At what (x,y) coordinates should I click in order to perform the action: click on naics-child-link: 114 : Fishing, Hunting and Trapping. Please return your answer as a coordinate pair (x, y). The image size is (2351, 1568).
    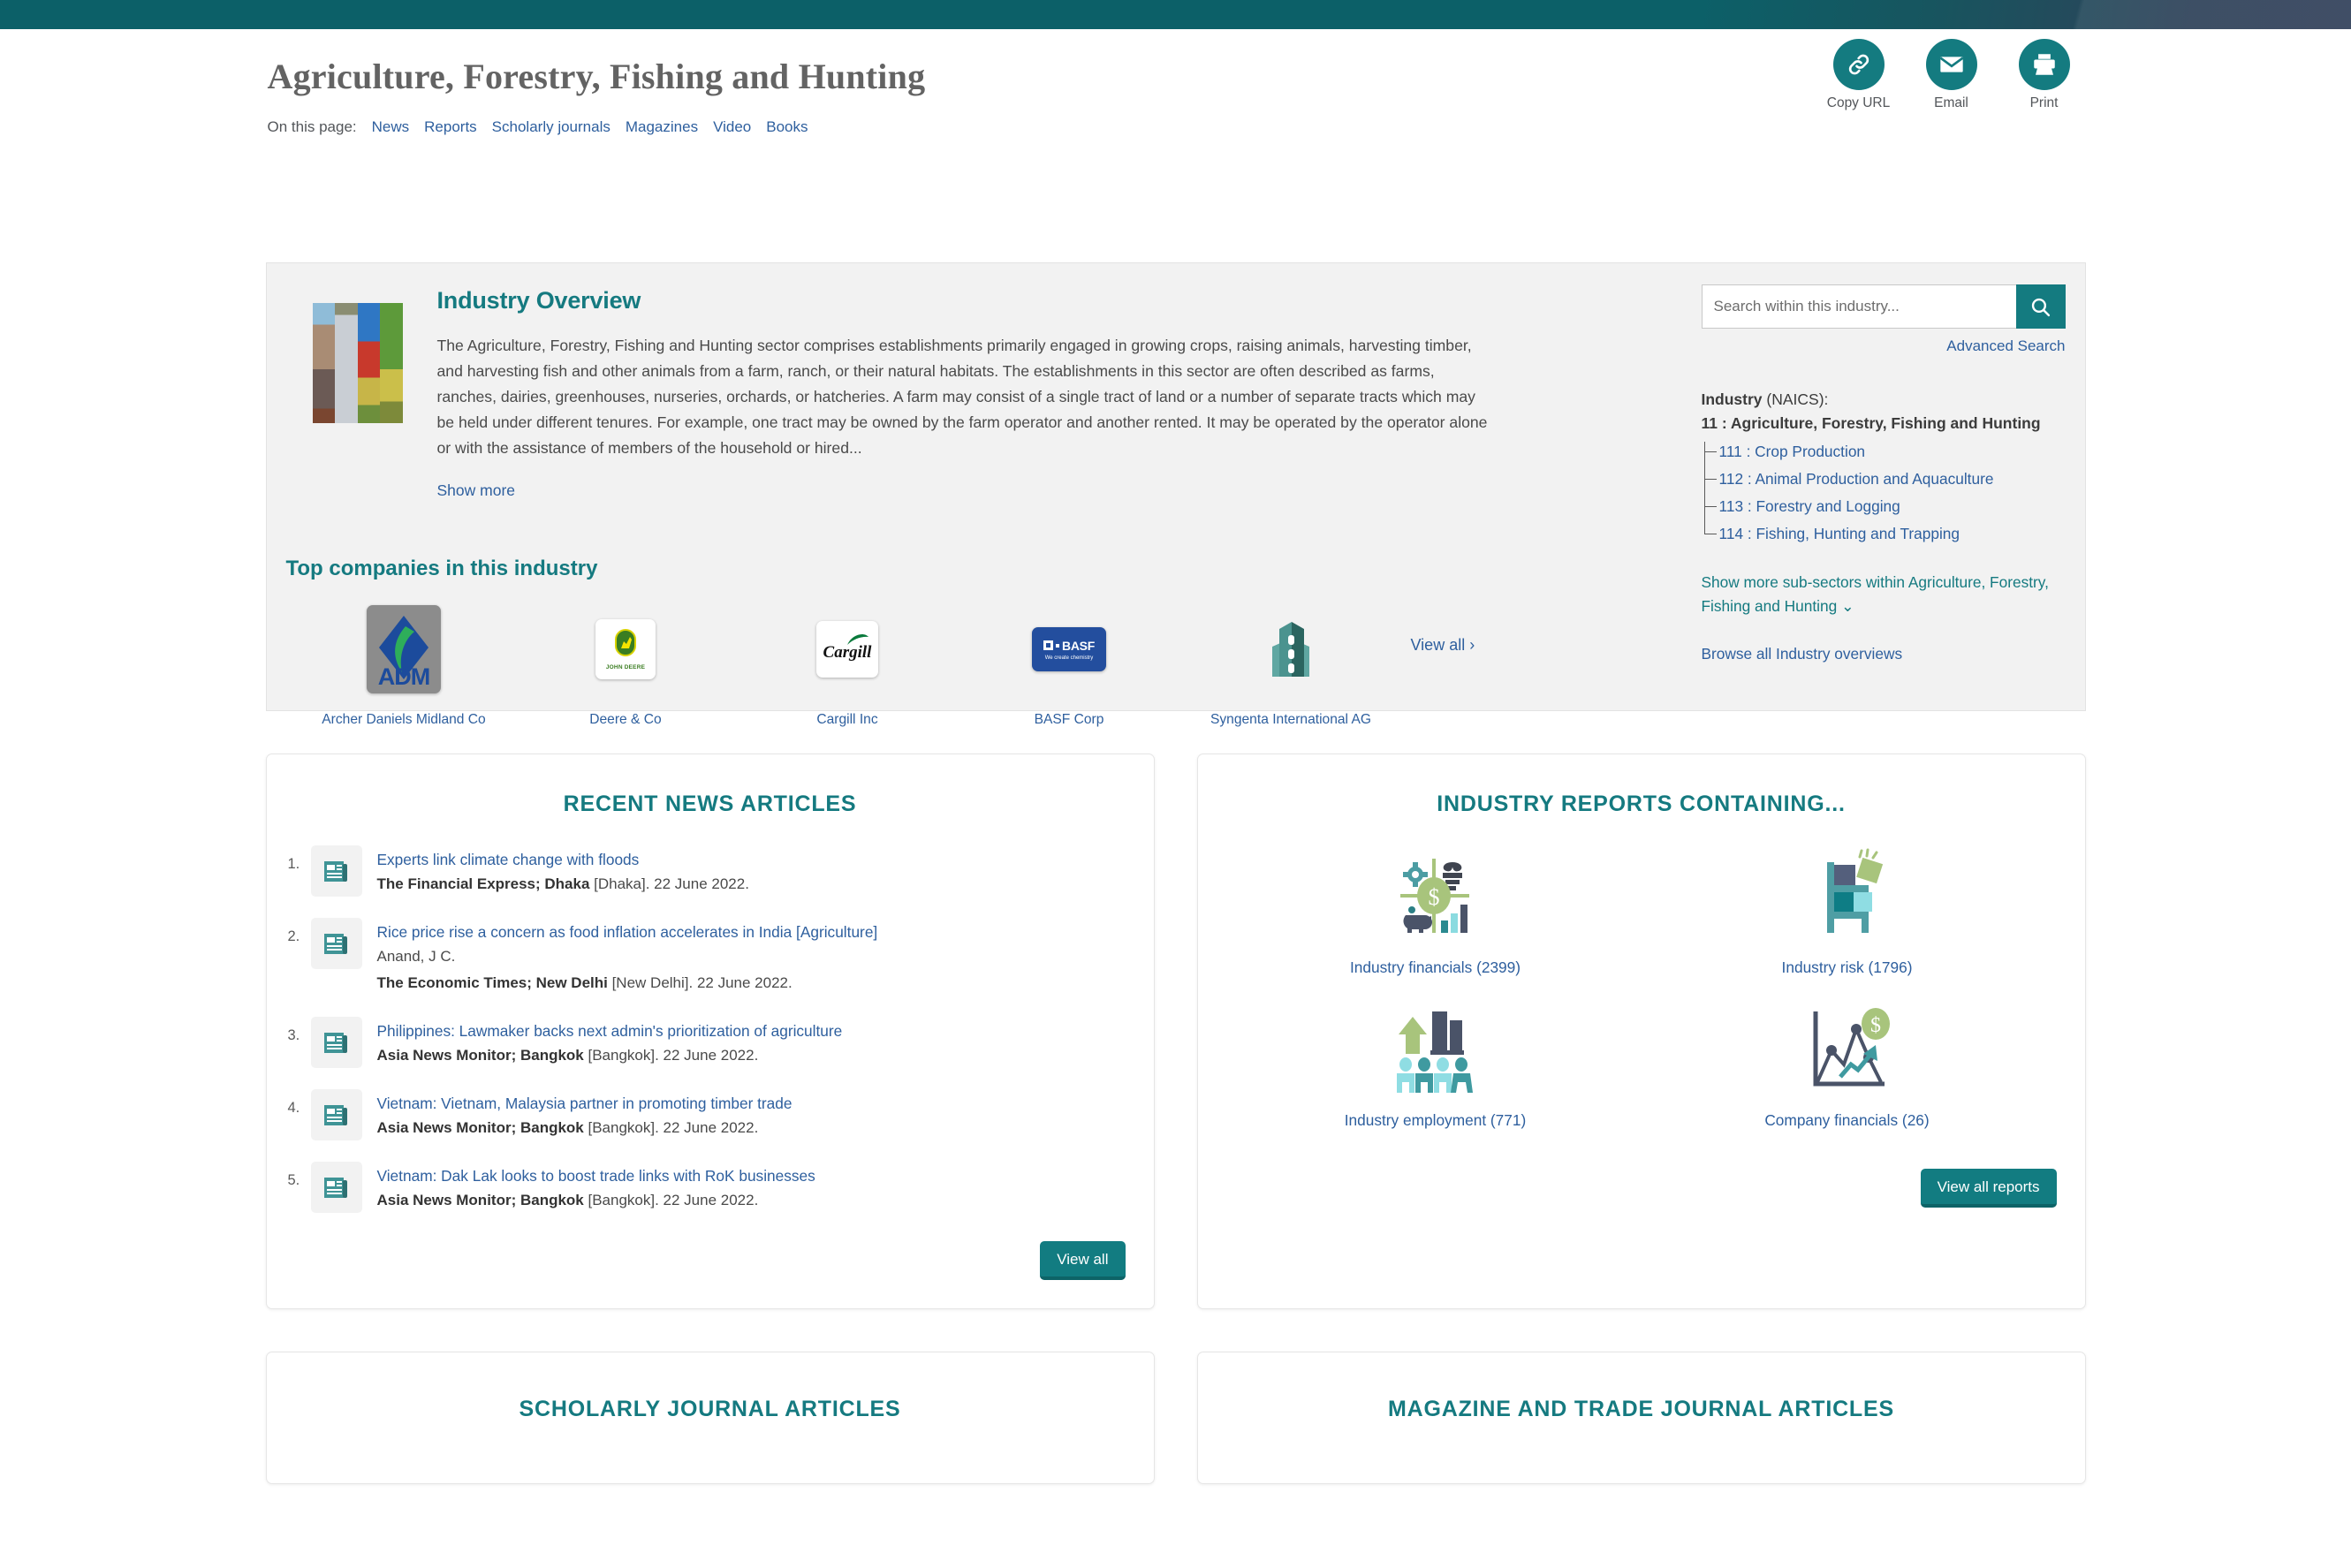
    Looking at the image, I should click on (1839, 533).